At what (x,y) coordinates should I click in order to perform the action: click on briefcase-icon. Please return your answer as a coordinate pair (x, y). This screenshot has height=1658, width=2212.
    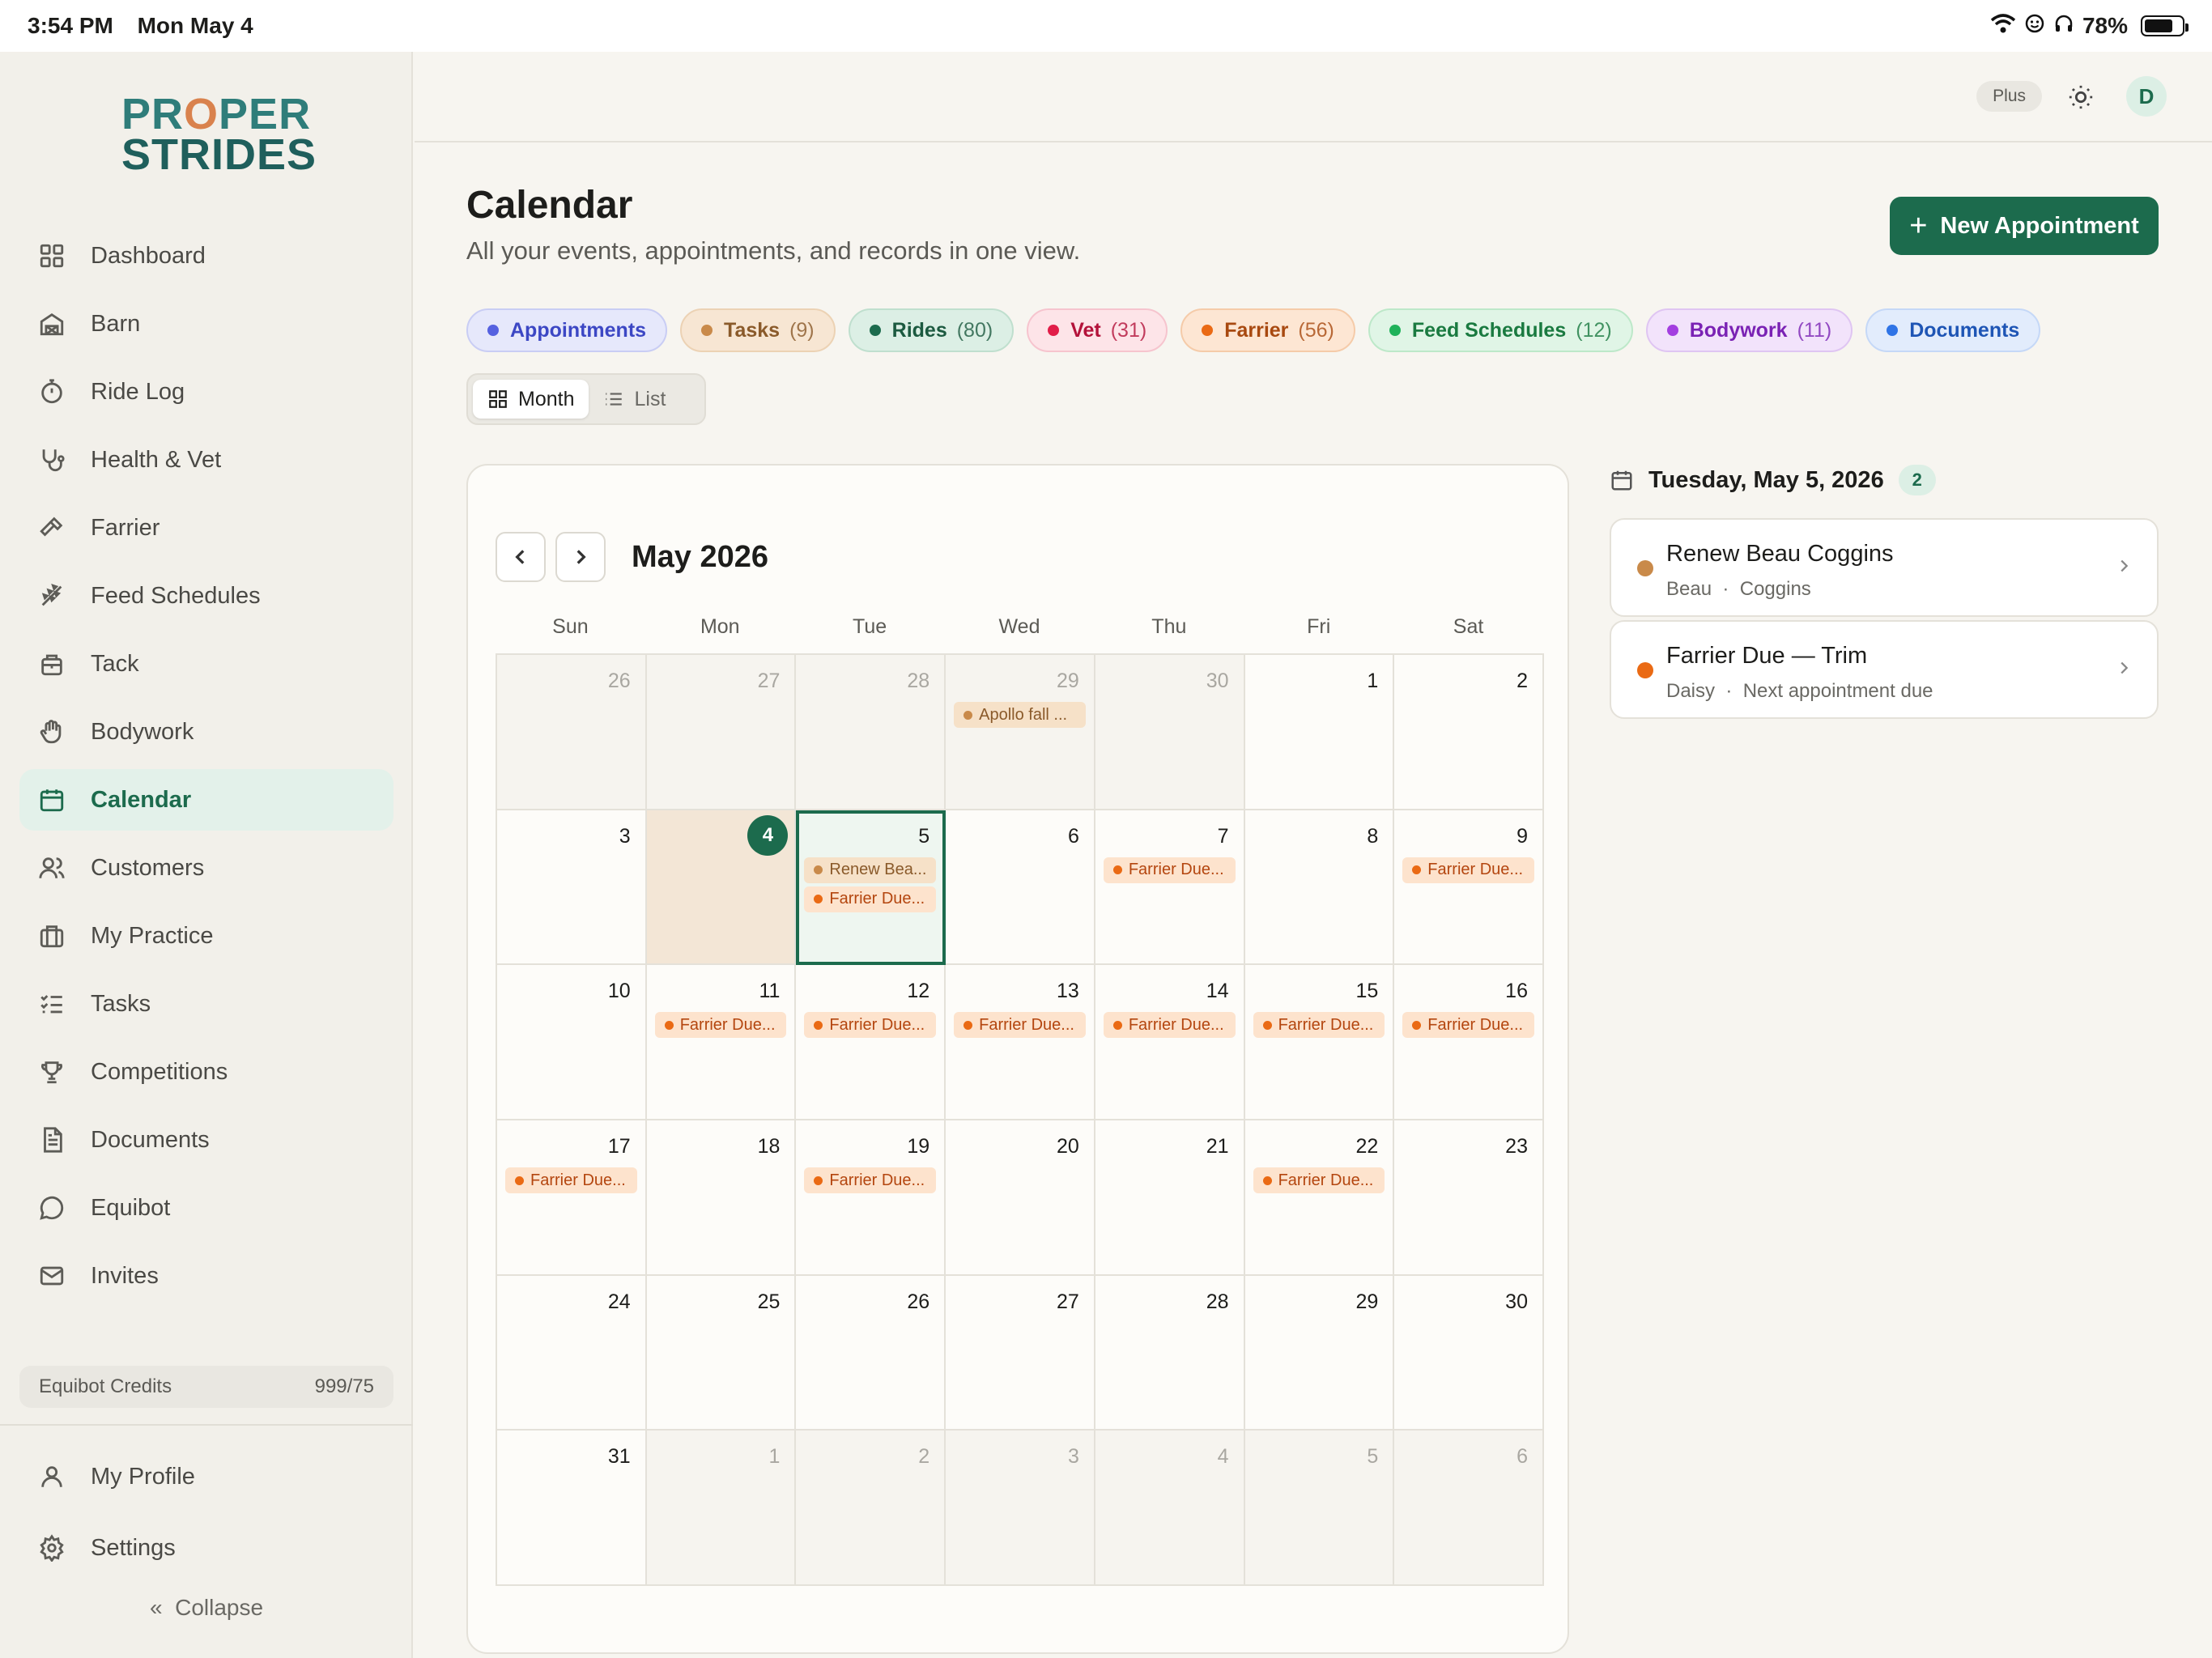
    Looking at the image, I should click on (52, 935).